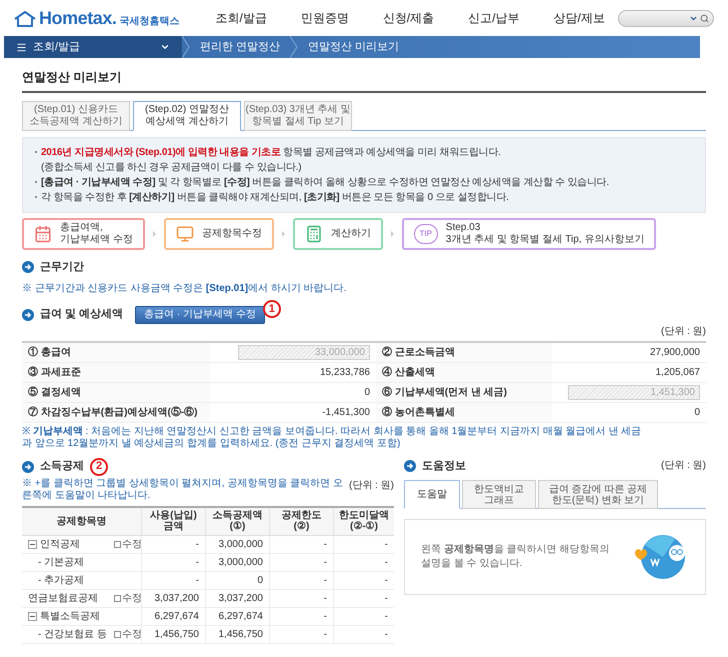  What do you see at coordinates (240, 47) in the screenshot?
I see `breadcrumb-link: 편리한 연말정산` at bounding box center [240, 47].